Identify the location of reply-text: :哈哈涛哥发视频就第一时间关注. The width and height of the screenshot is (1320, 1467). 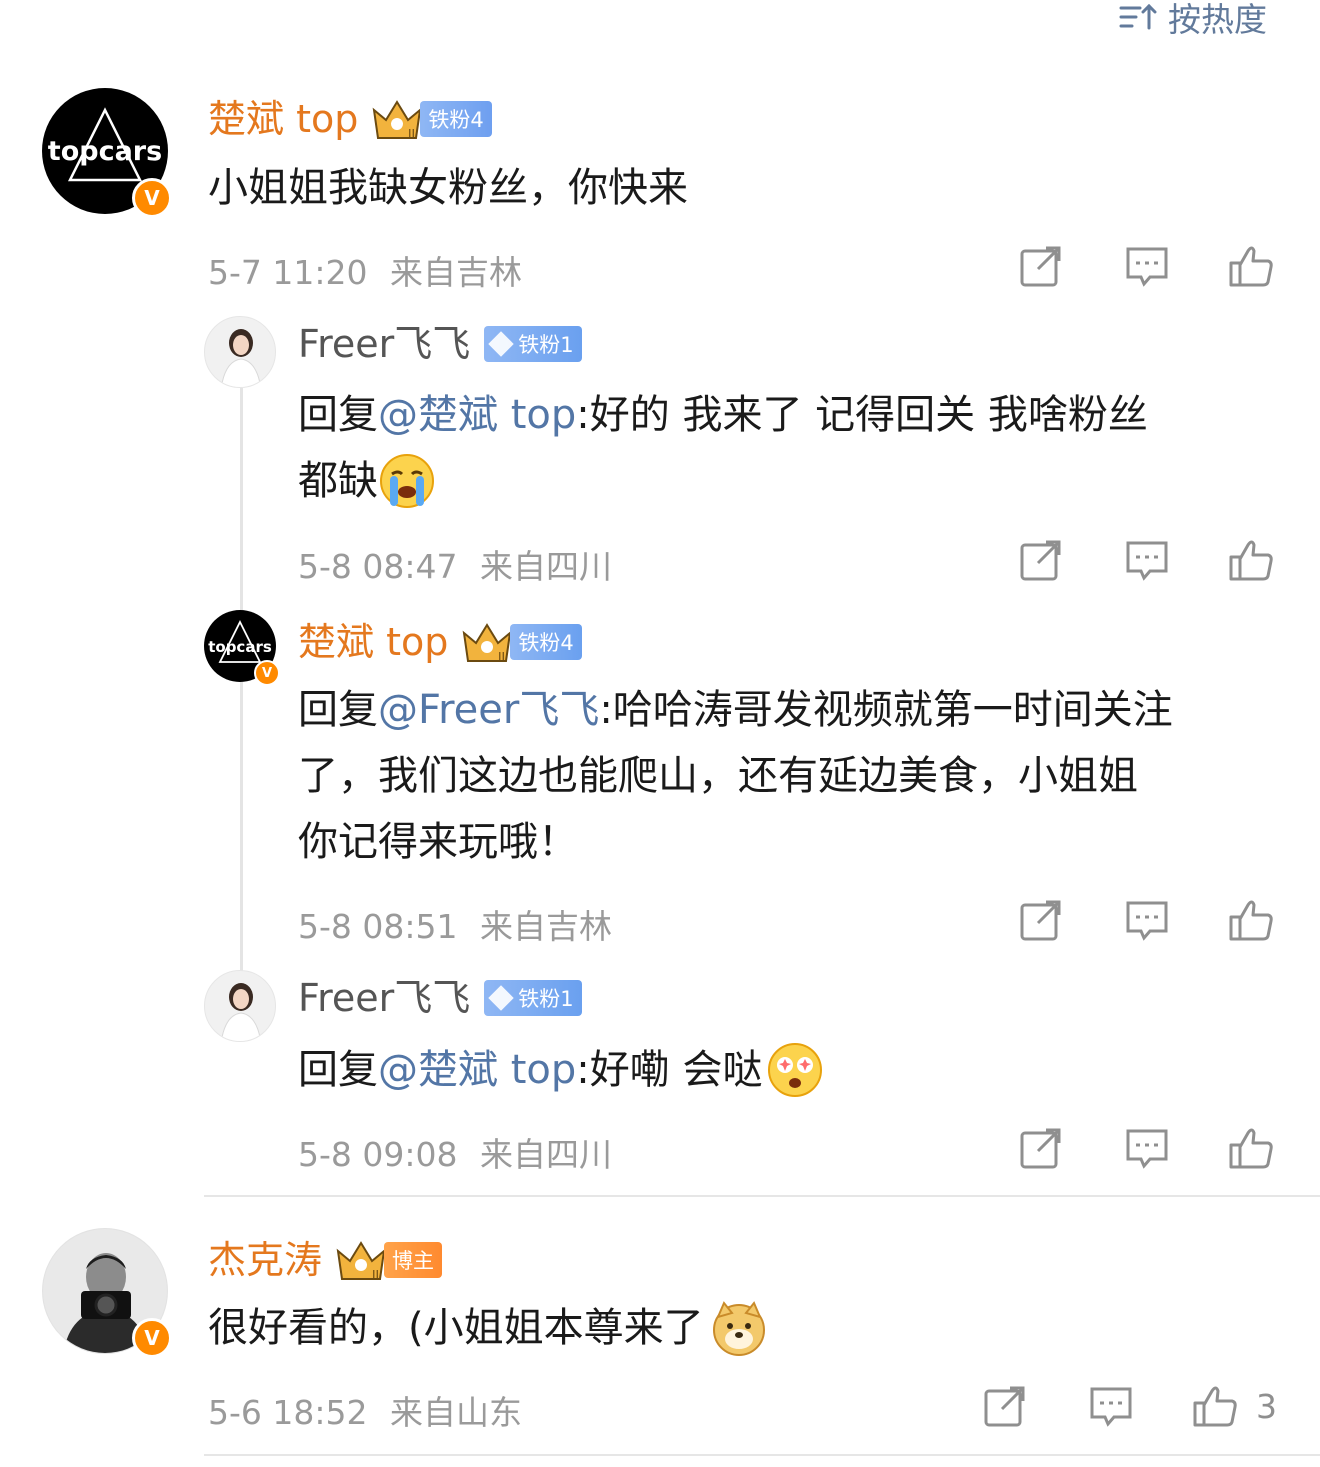
(886, 710).